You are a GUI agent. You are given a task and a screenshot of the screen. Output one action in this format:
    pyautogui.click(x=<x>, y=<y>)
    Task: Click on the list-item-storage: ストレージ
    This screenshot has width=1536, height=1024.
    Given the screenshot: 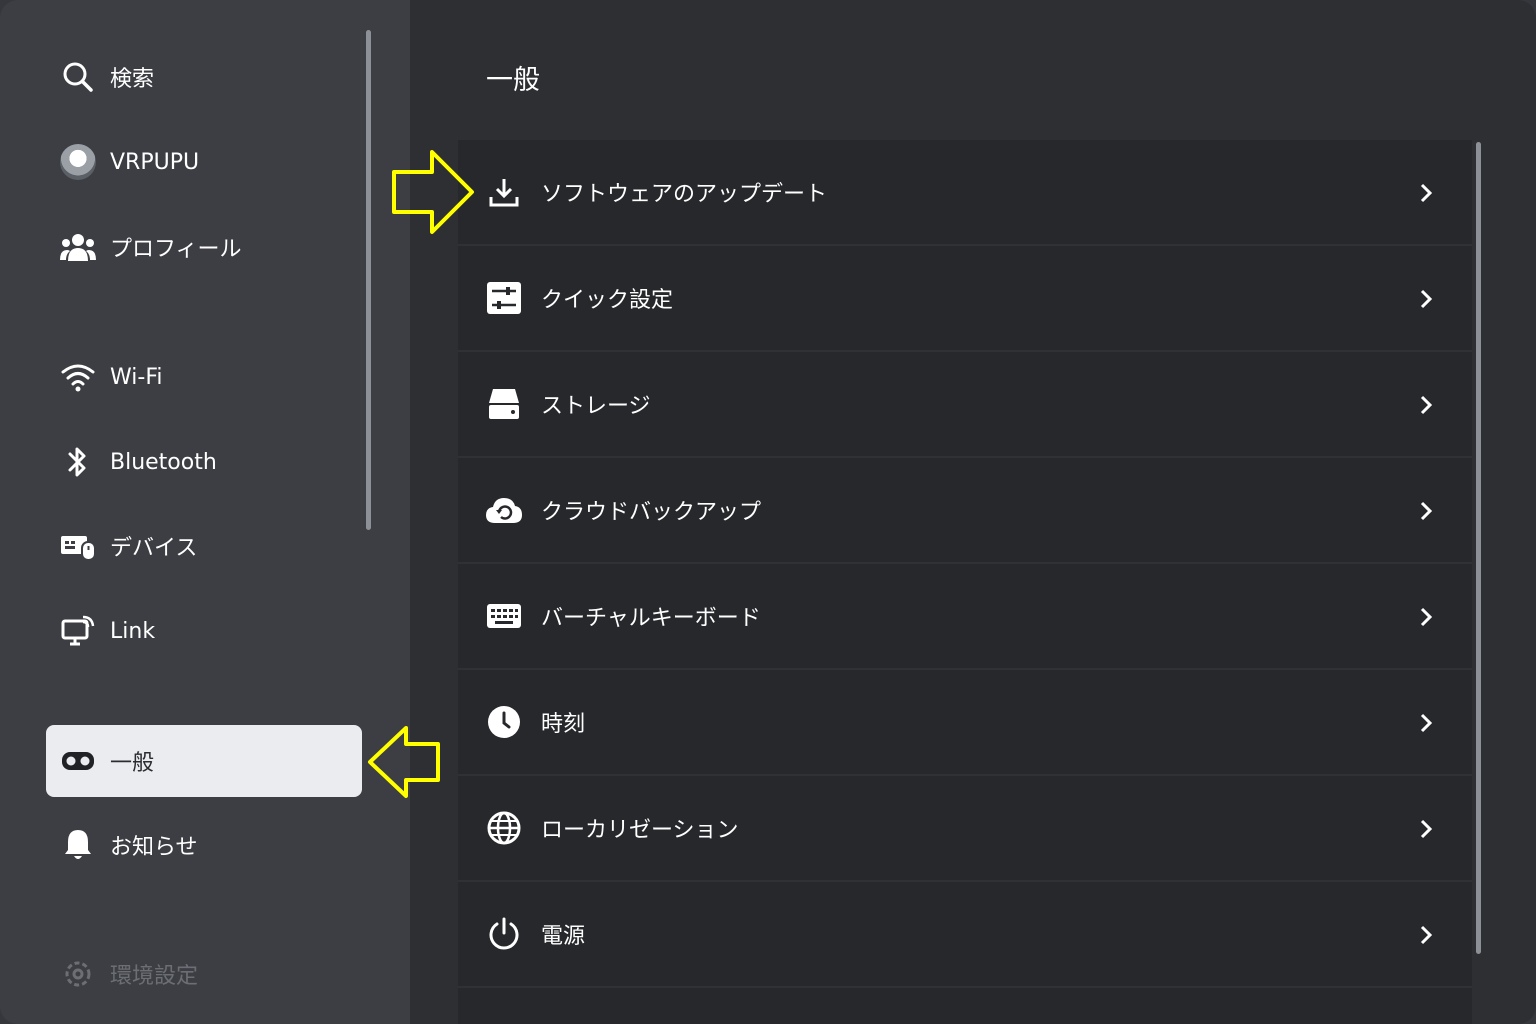 What is the action you would take?
    pyautogui.click(x=965, y=405)
    